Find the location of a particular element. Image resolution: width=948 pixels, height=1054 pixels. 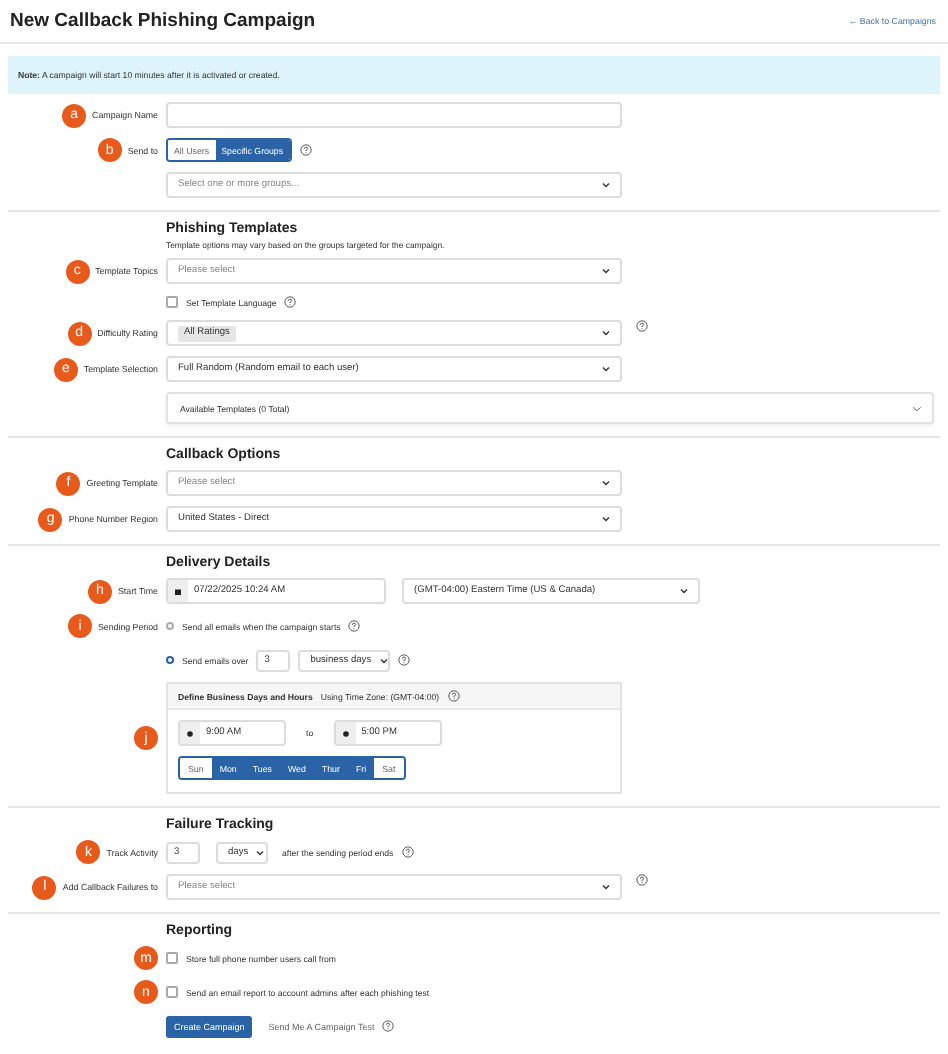

text-field is located at coordinates (394, 115).